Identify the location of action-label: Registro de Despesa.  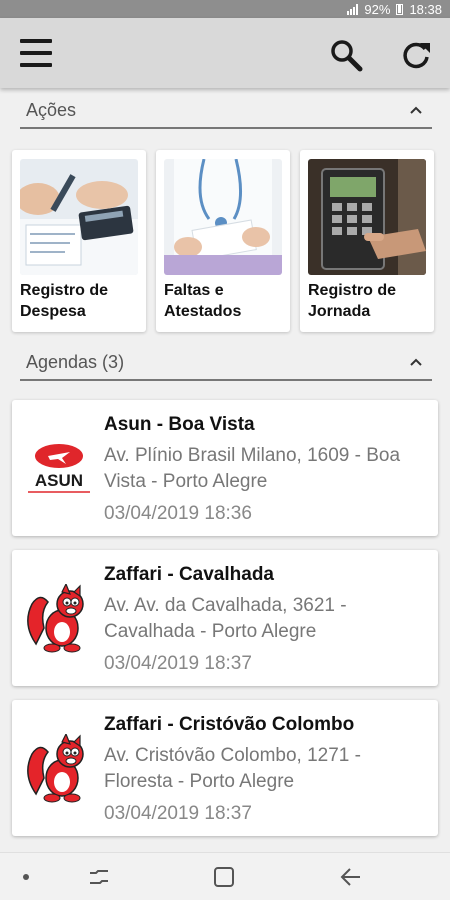
(64, 301).